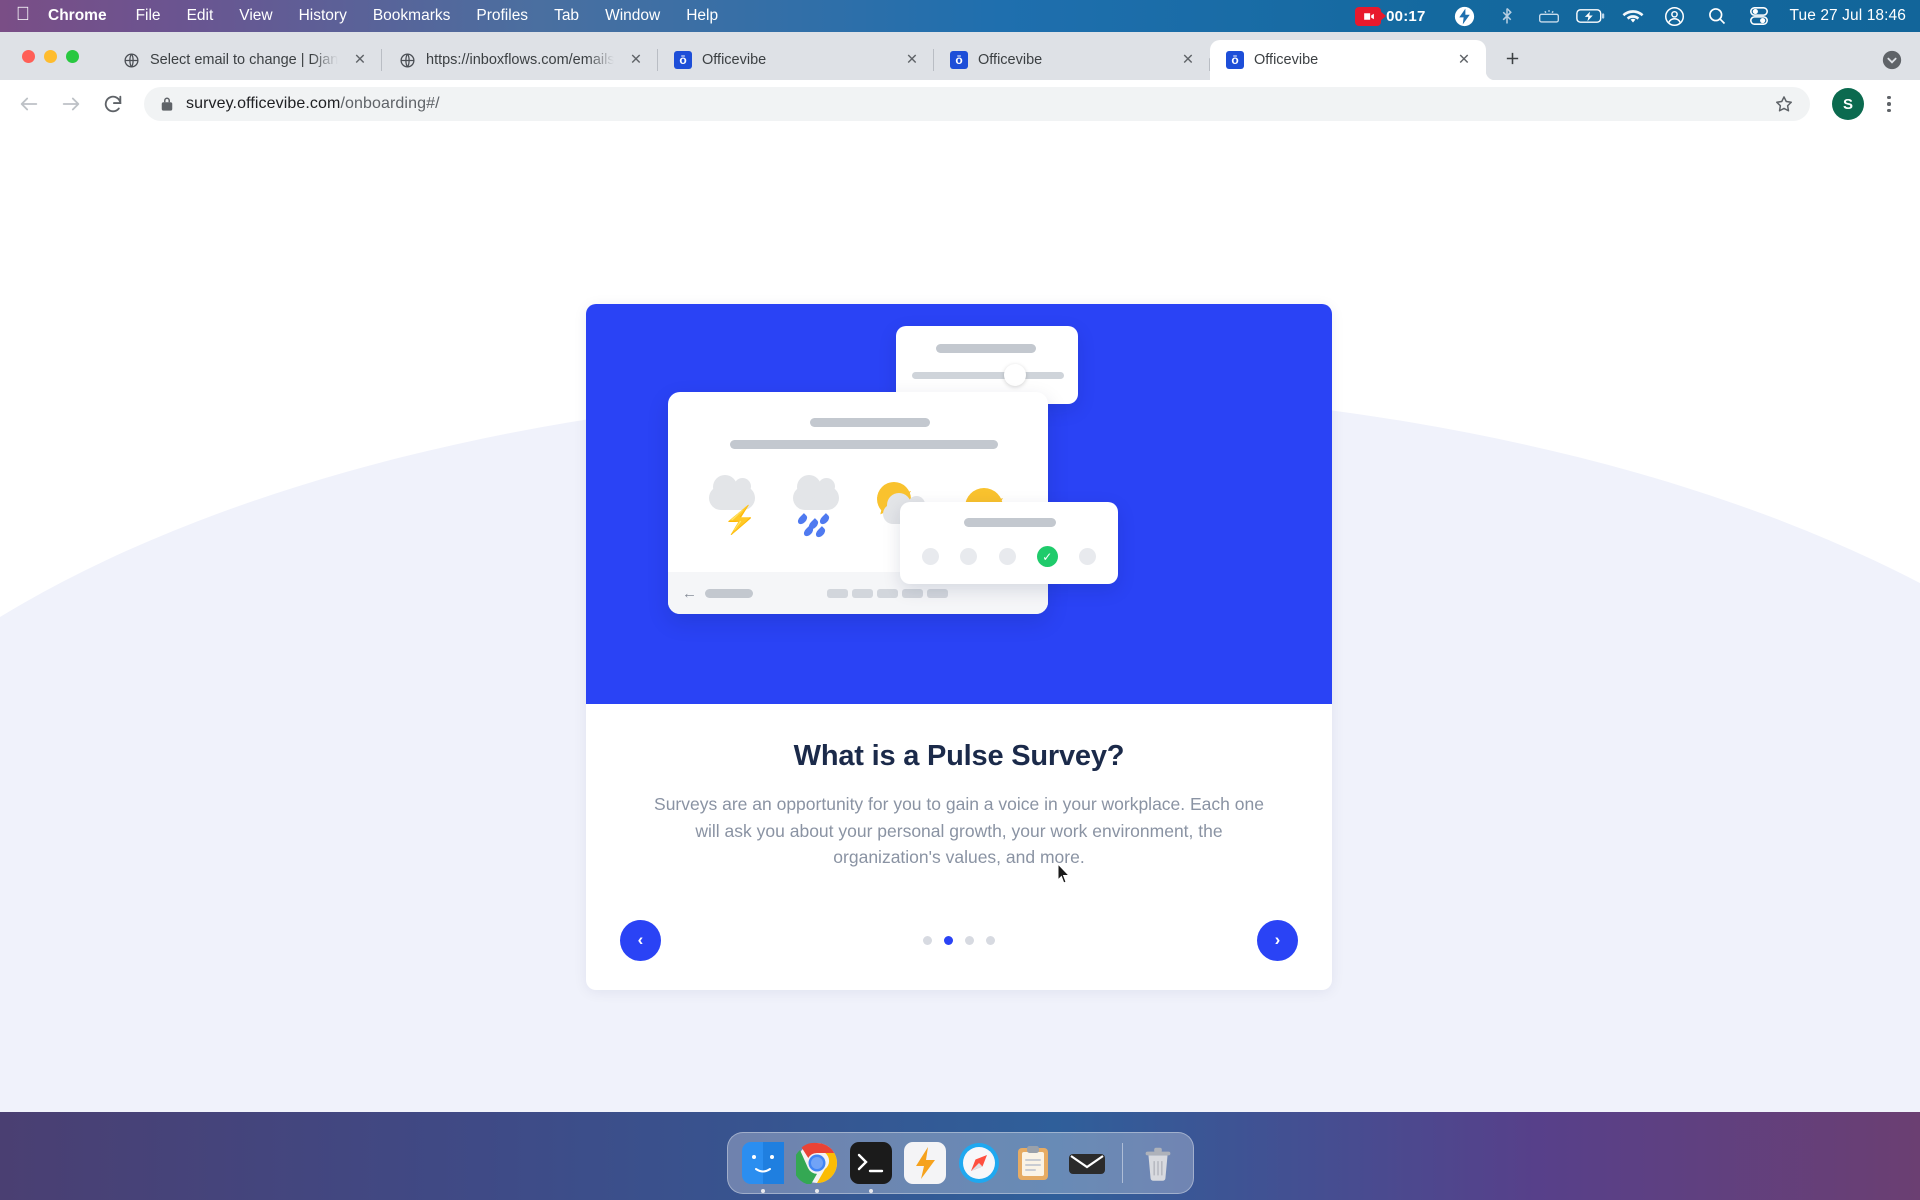  What do you see at coordinates (566, 16) in the screenshot?
I see `menu-item-tab: Tab` at bounding box center [566, 16].